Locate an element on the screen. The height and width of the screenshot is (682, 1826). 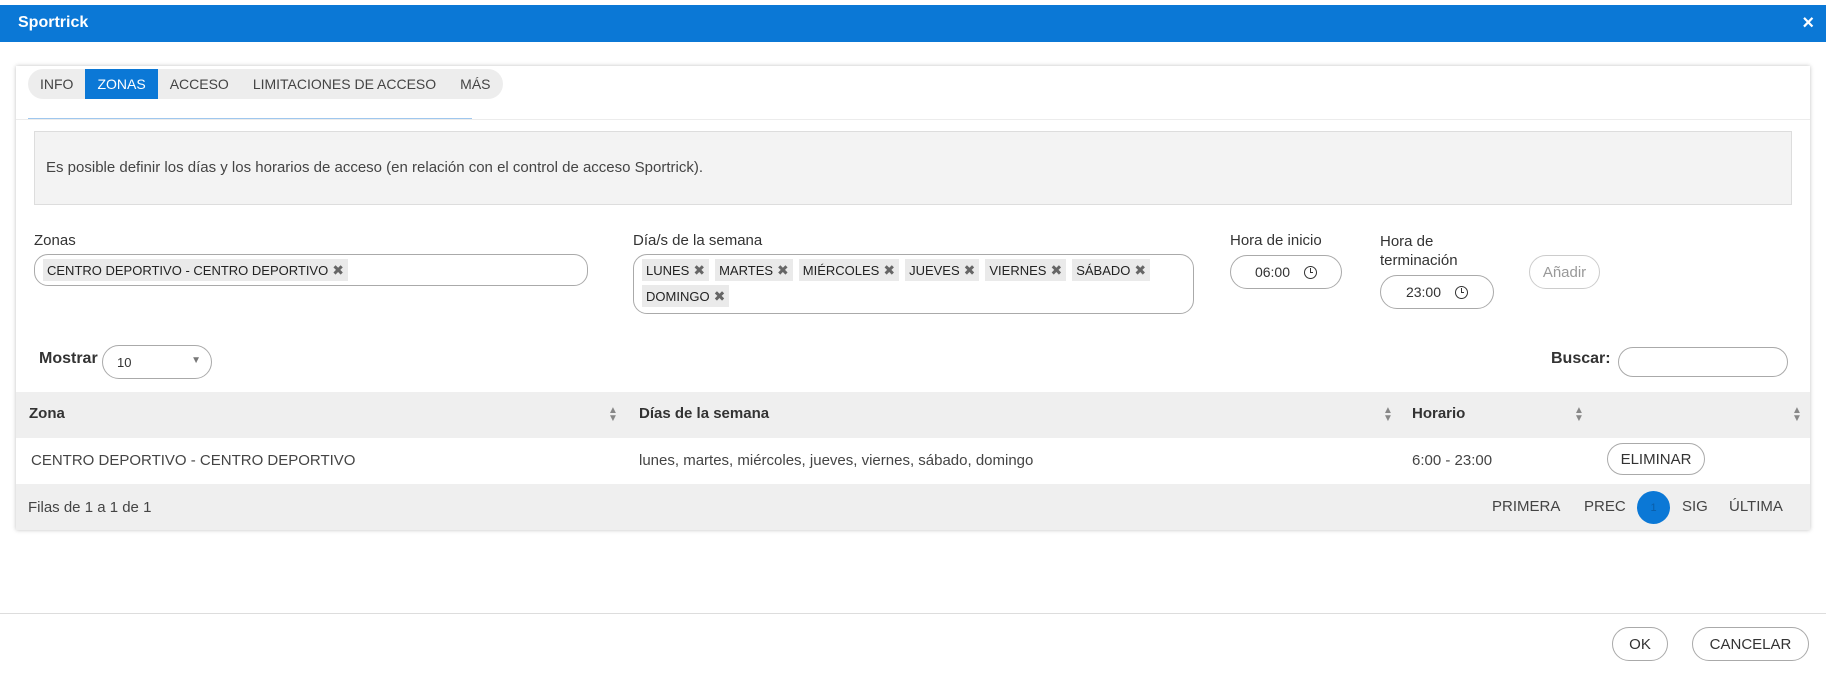
dia-chip: DOMINGO ✖ is located at coordinates (686, 296).